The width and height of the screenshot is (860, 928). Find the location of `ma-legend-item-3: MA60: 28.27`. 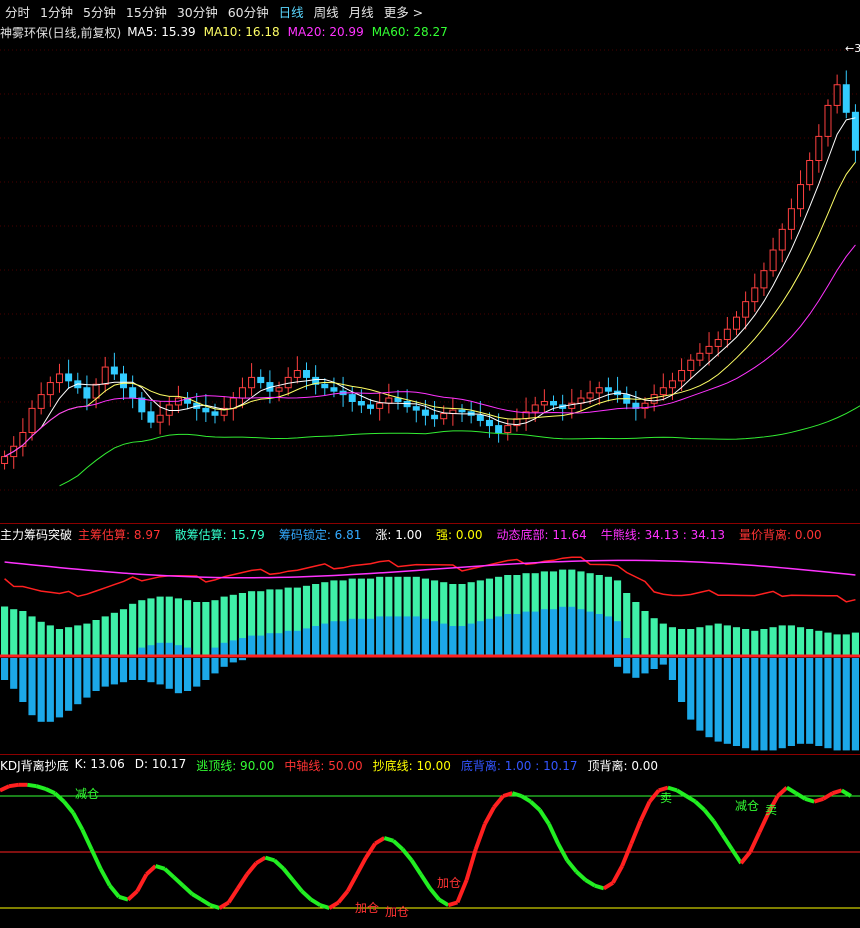

ma-legend-item-3: MA60: 28.27 is located at coordinates (409, 32).